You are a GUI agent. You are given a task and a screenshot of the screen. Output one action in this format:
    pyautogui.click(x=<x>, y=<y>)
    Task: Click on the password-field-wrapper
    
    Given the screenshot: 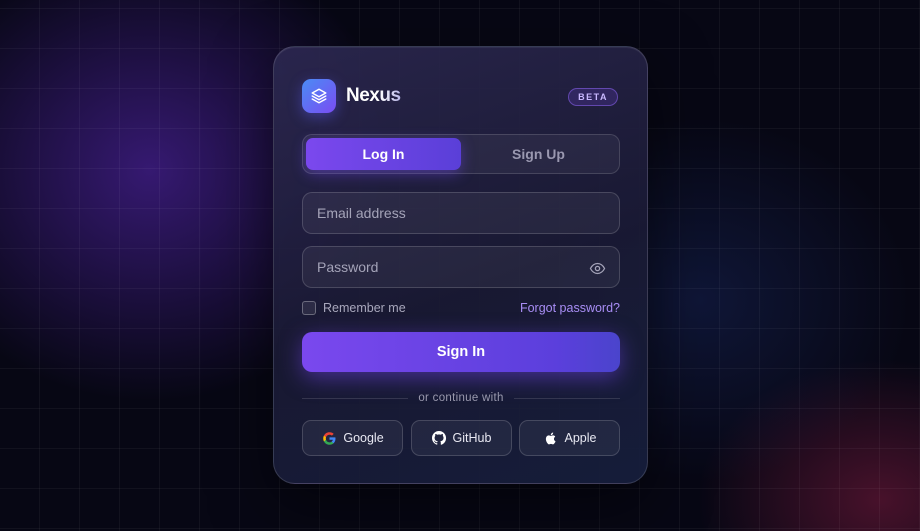 What is the action you would take?
    pyautogui.click(x=461, y=267)
    